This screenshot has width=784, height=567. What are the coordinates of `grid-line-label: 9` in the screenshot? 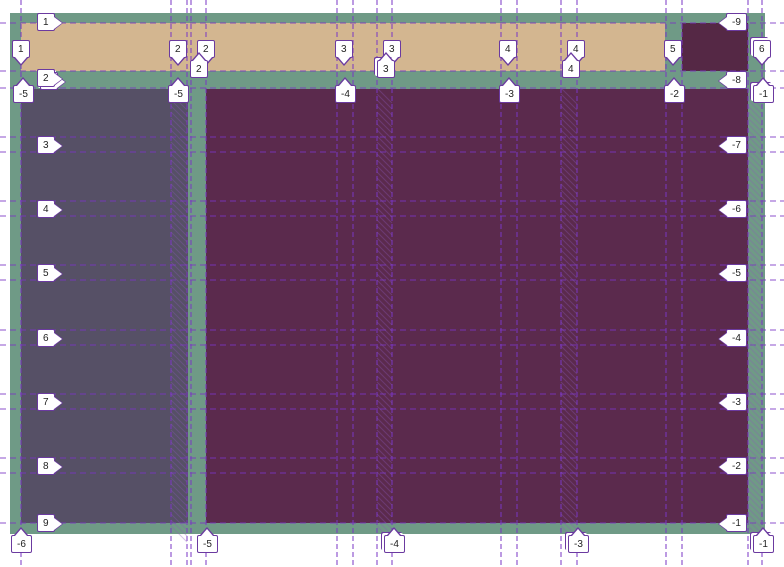 It's located at (49, 523).